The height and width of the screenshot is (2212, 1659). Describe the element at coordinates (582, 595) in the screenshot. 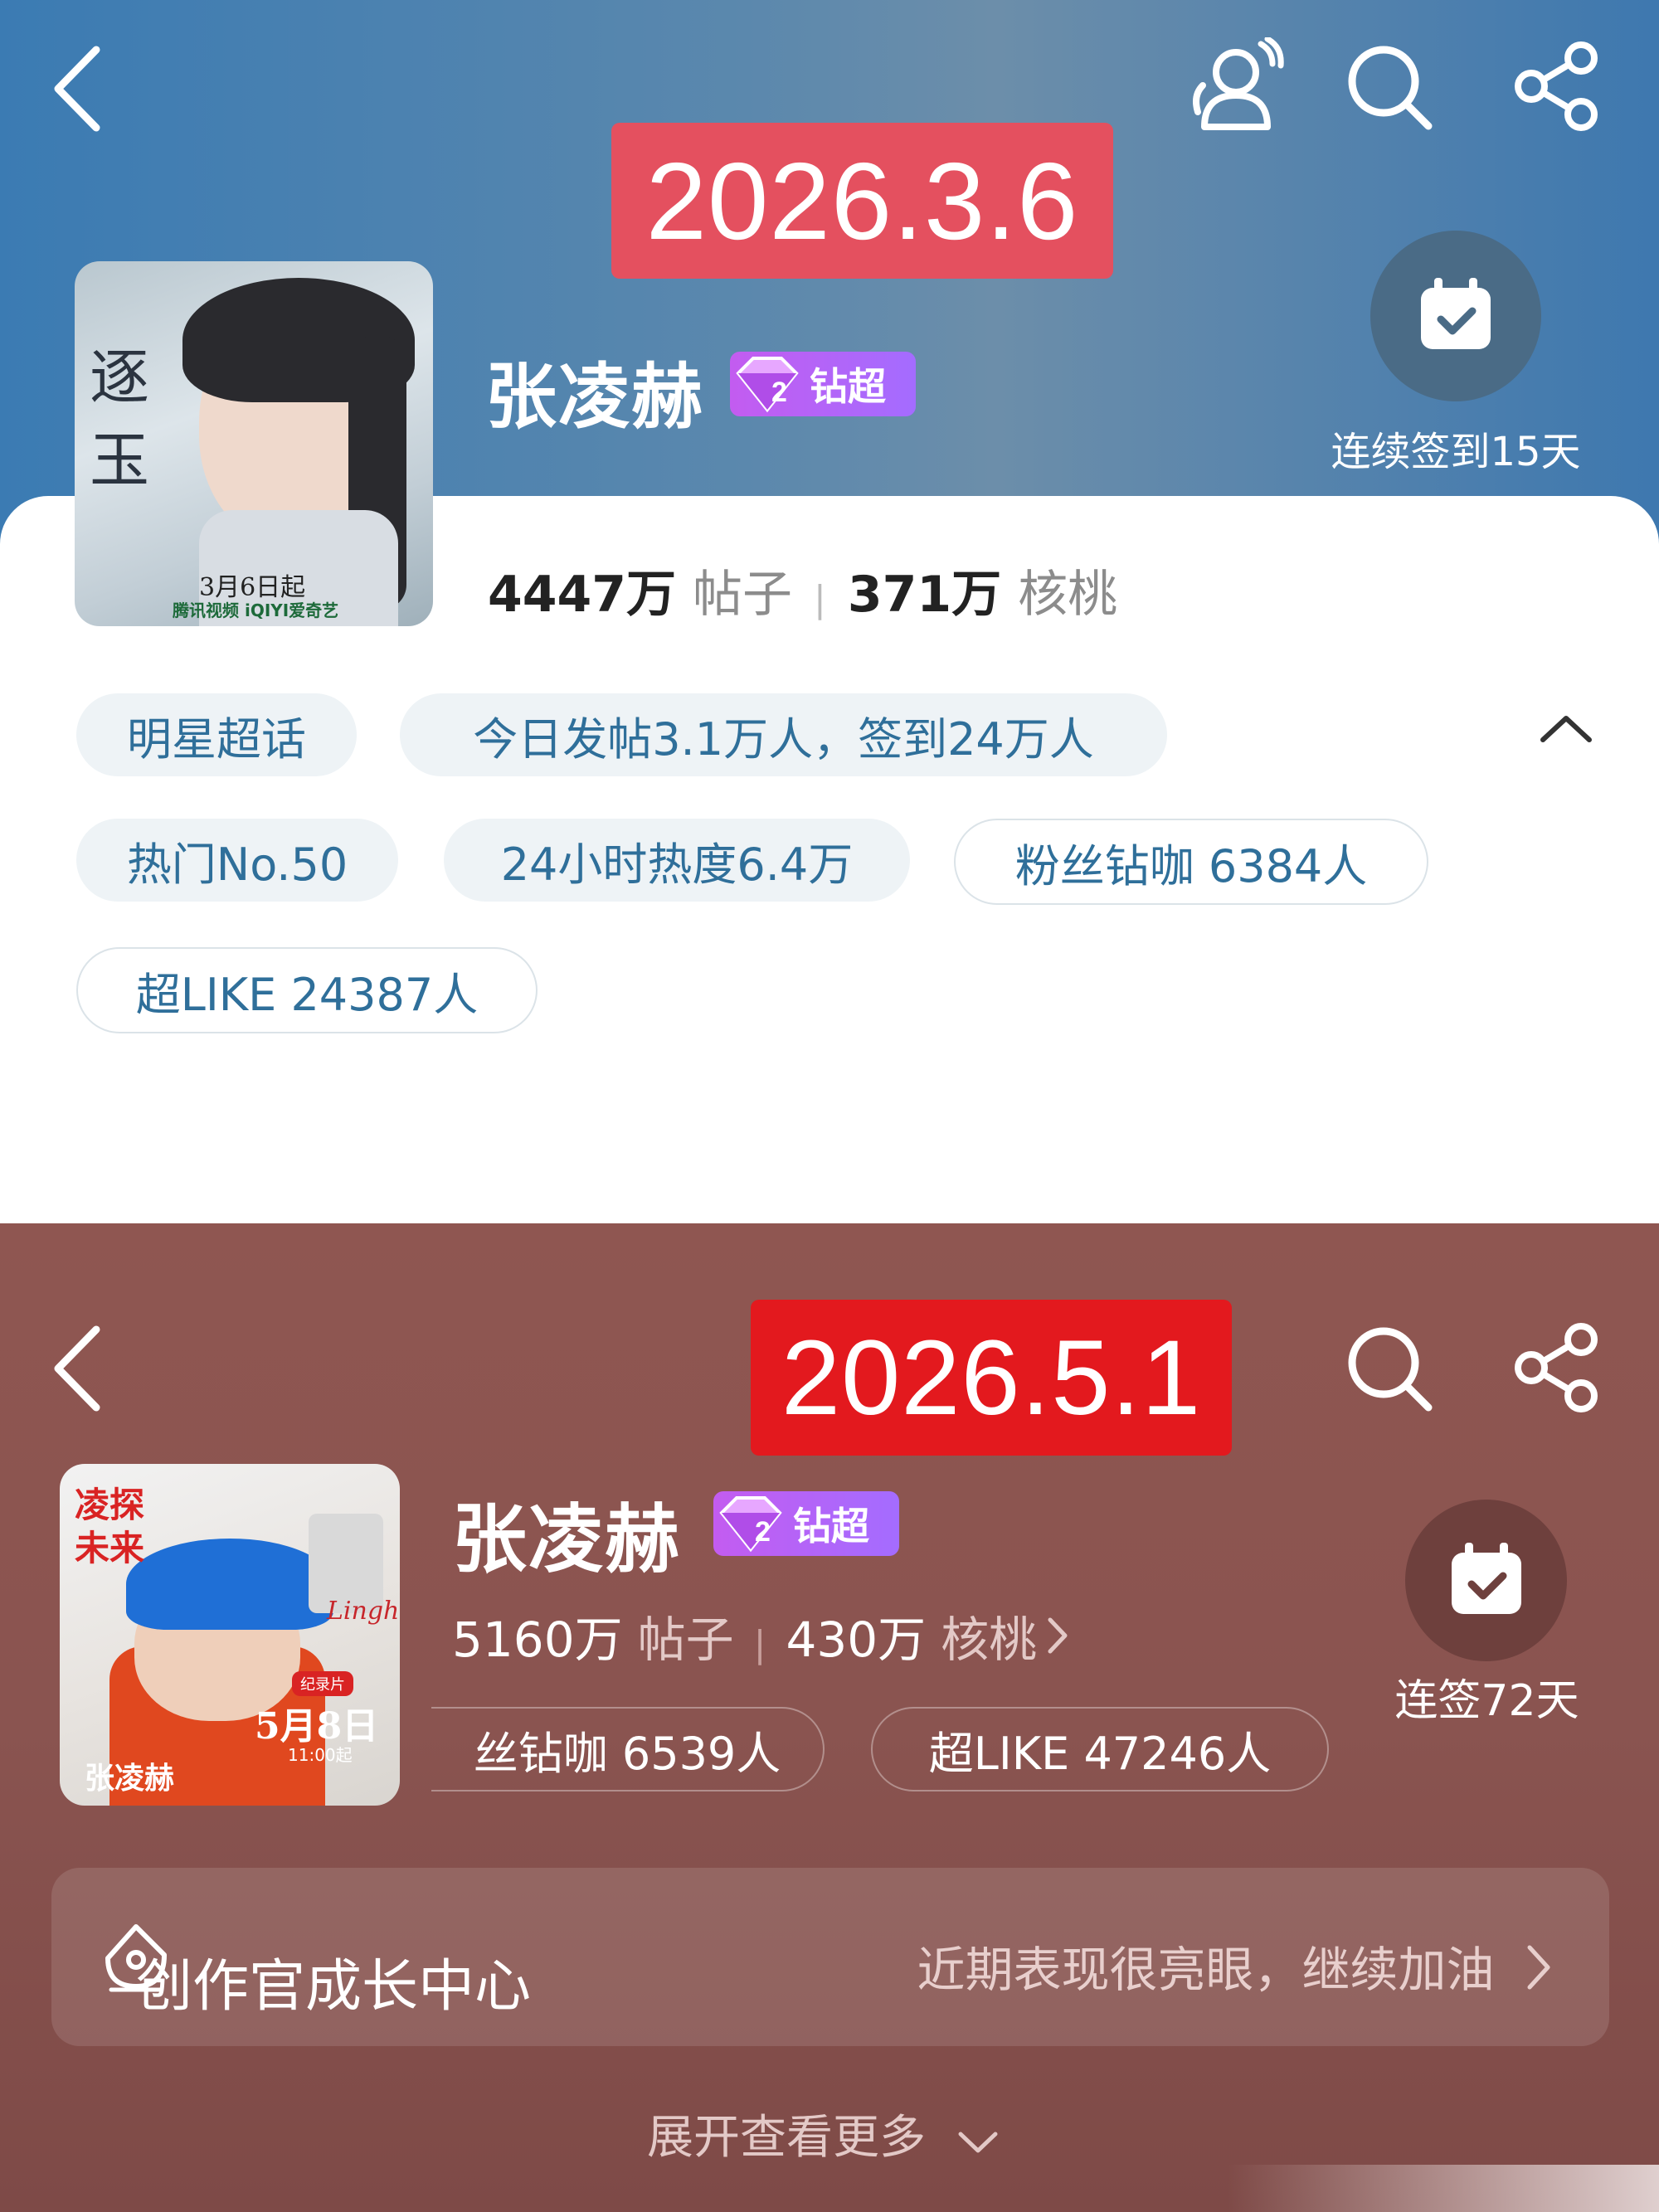

I see `posts-count: 4447万` at that location.